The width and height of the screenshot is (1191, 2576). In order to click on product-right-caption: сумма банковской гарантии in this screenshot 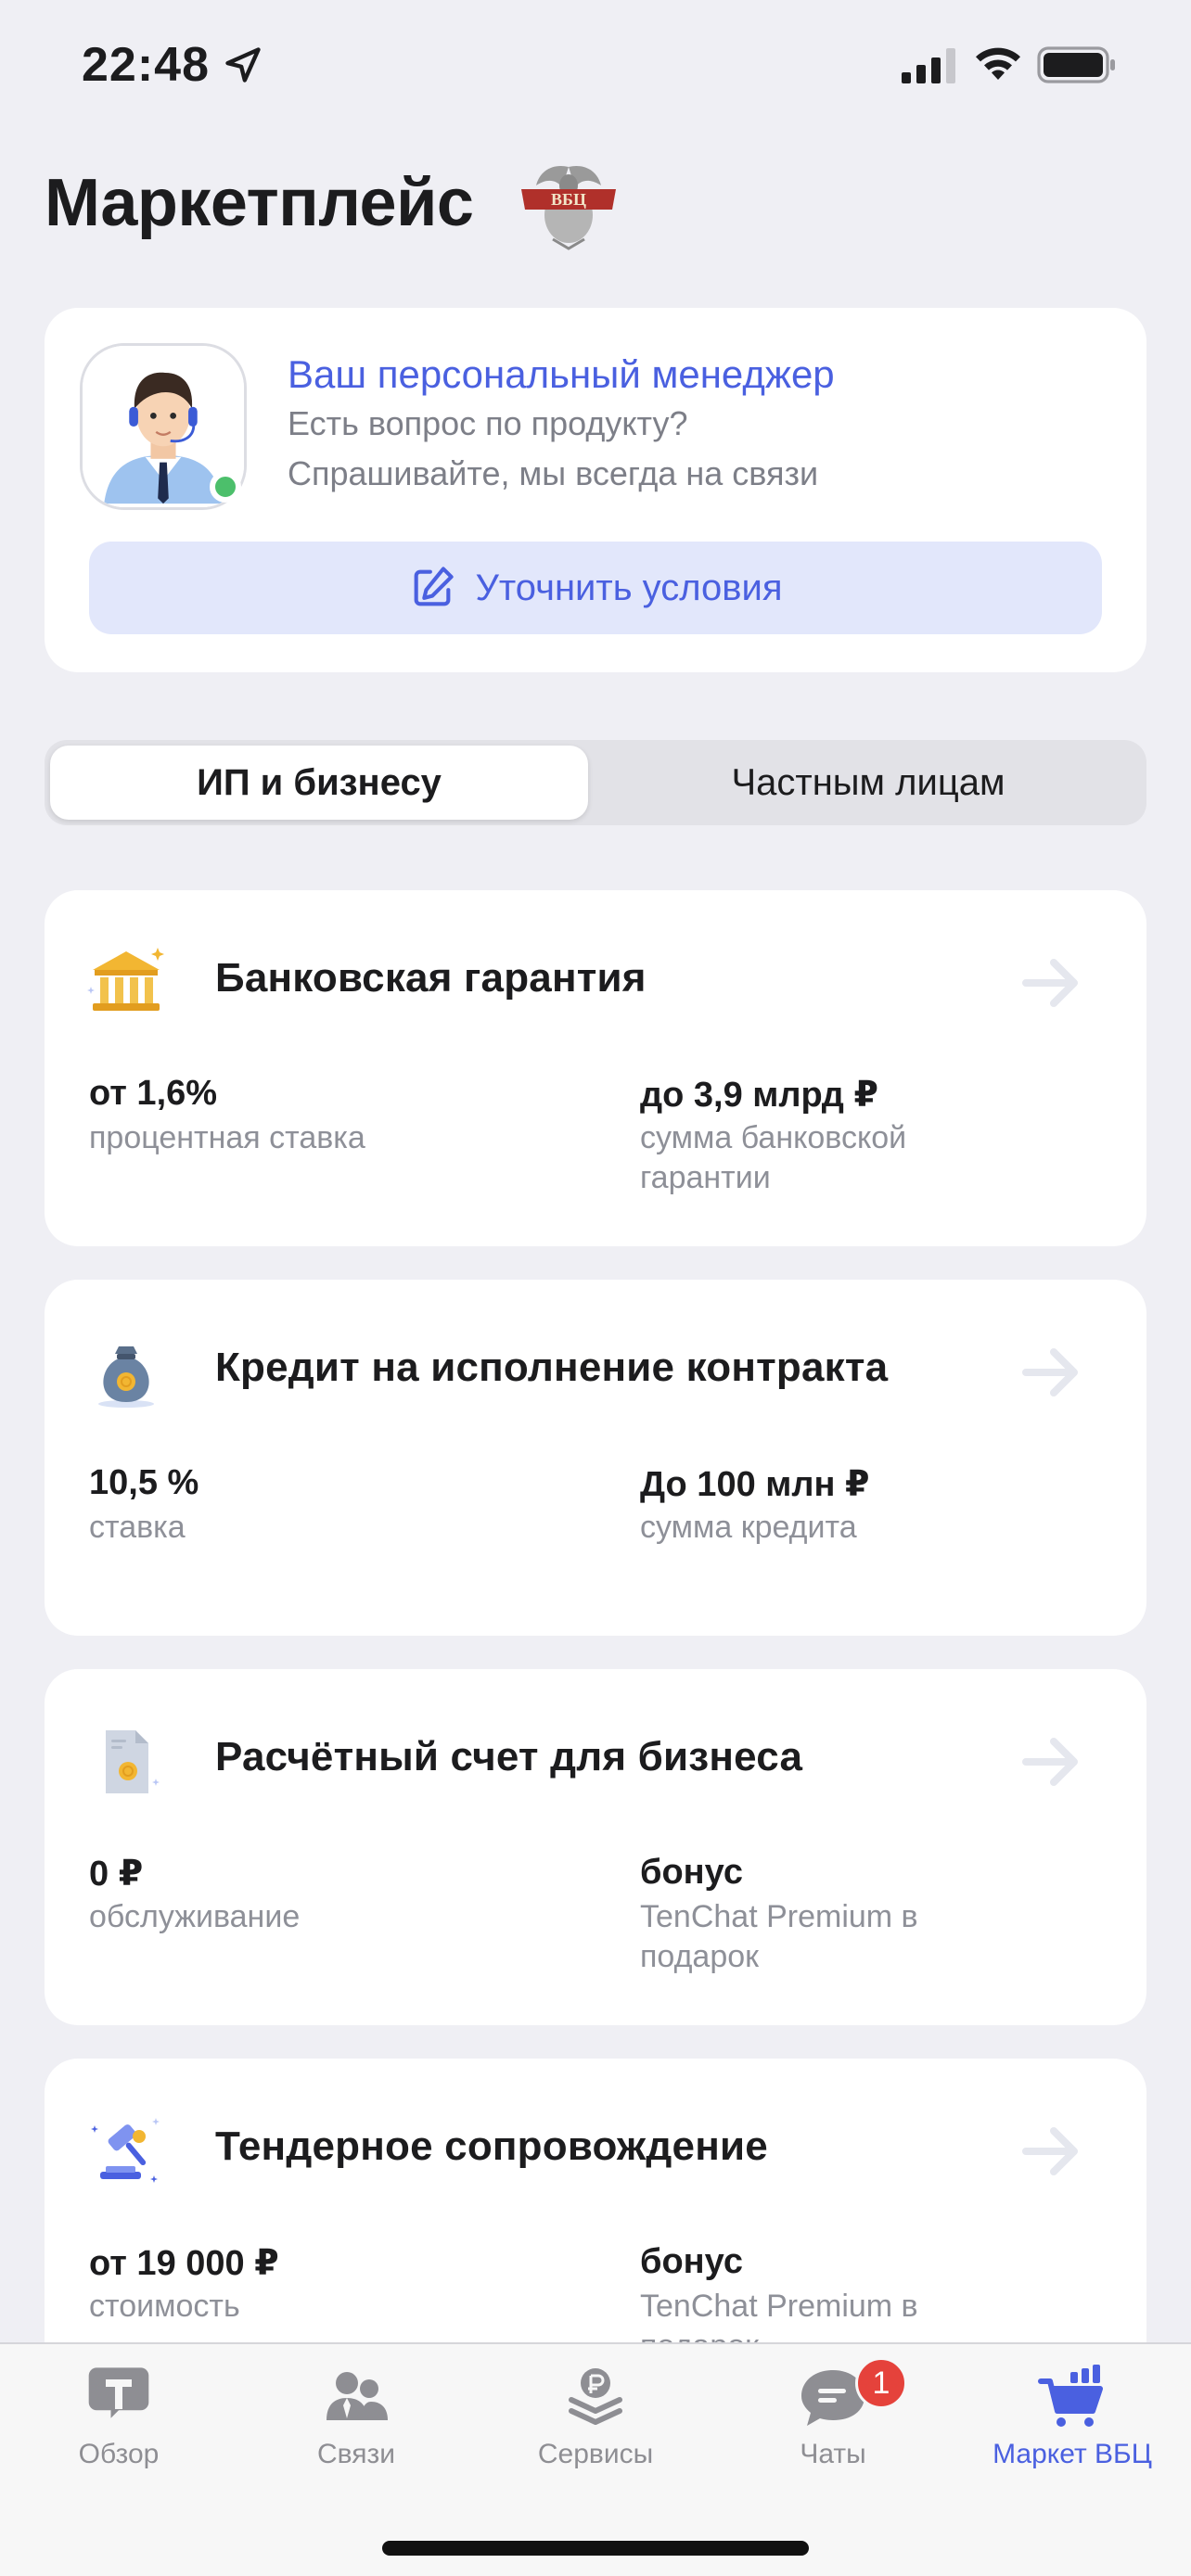, I will do `click(773, 1157)`.